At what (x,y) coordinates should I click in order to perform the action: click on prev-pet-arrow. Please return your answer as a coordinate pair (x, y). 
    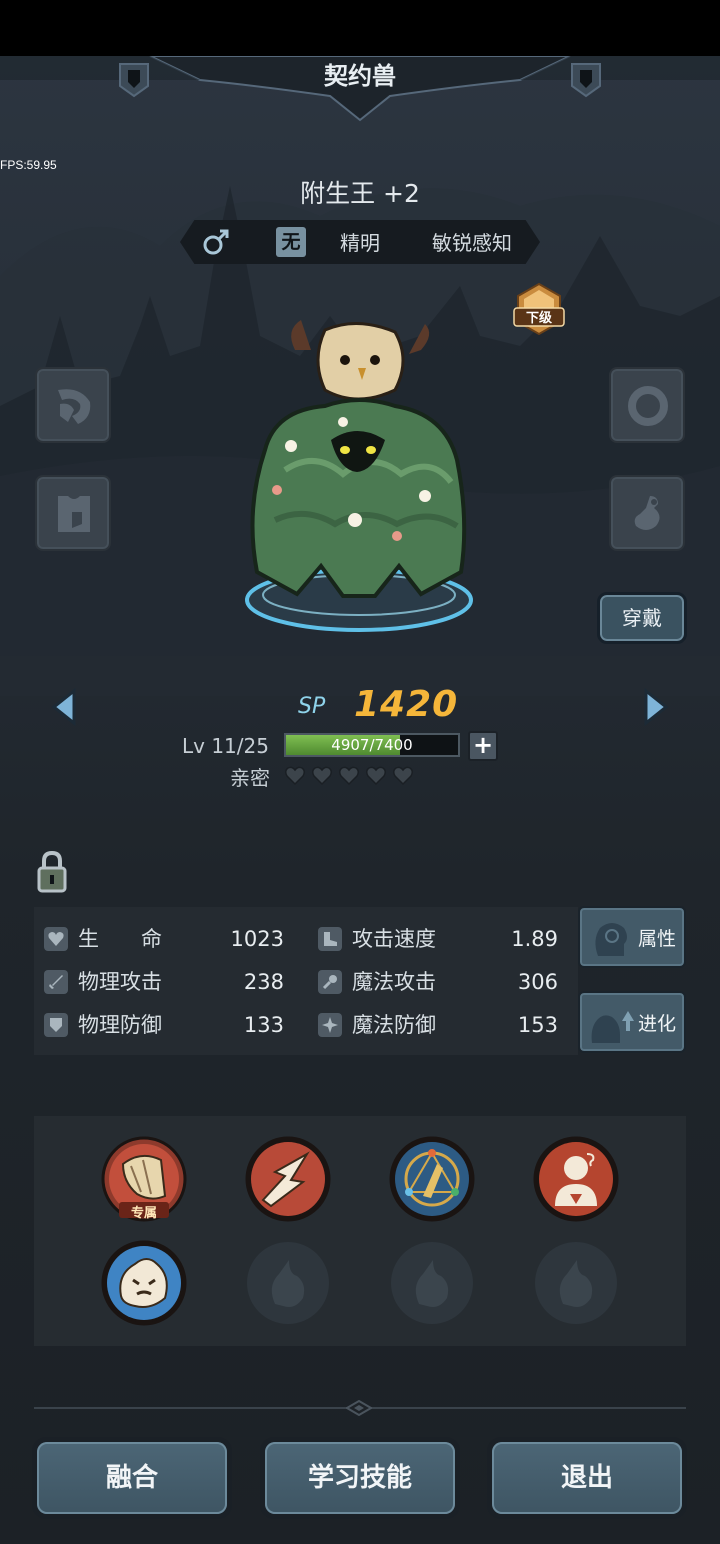
    Looking at the image, I should click on (64, 707).